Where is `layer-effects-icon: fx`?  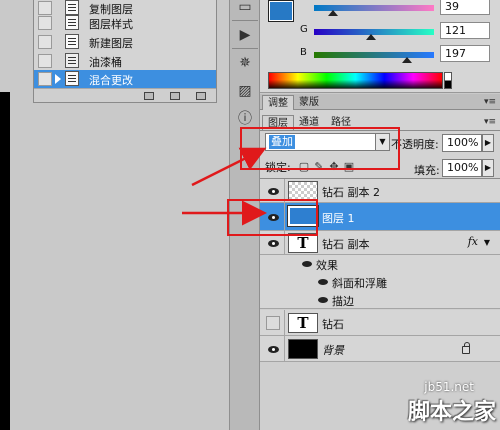 layer-effects-icon: fx is located at coordinates (473, 241).